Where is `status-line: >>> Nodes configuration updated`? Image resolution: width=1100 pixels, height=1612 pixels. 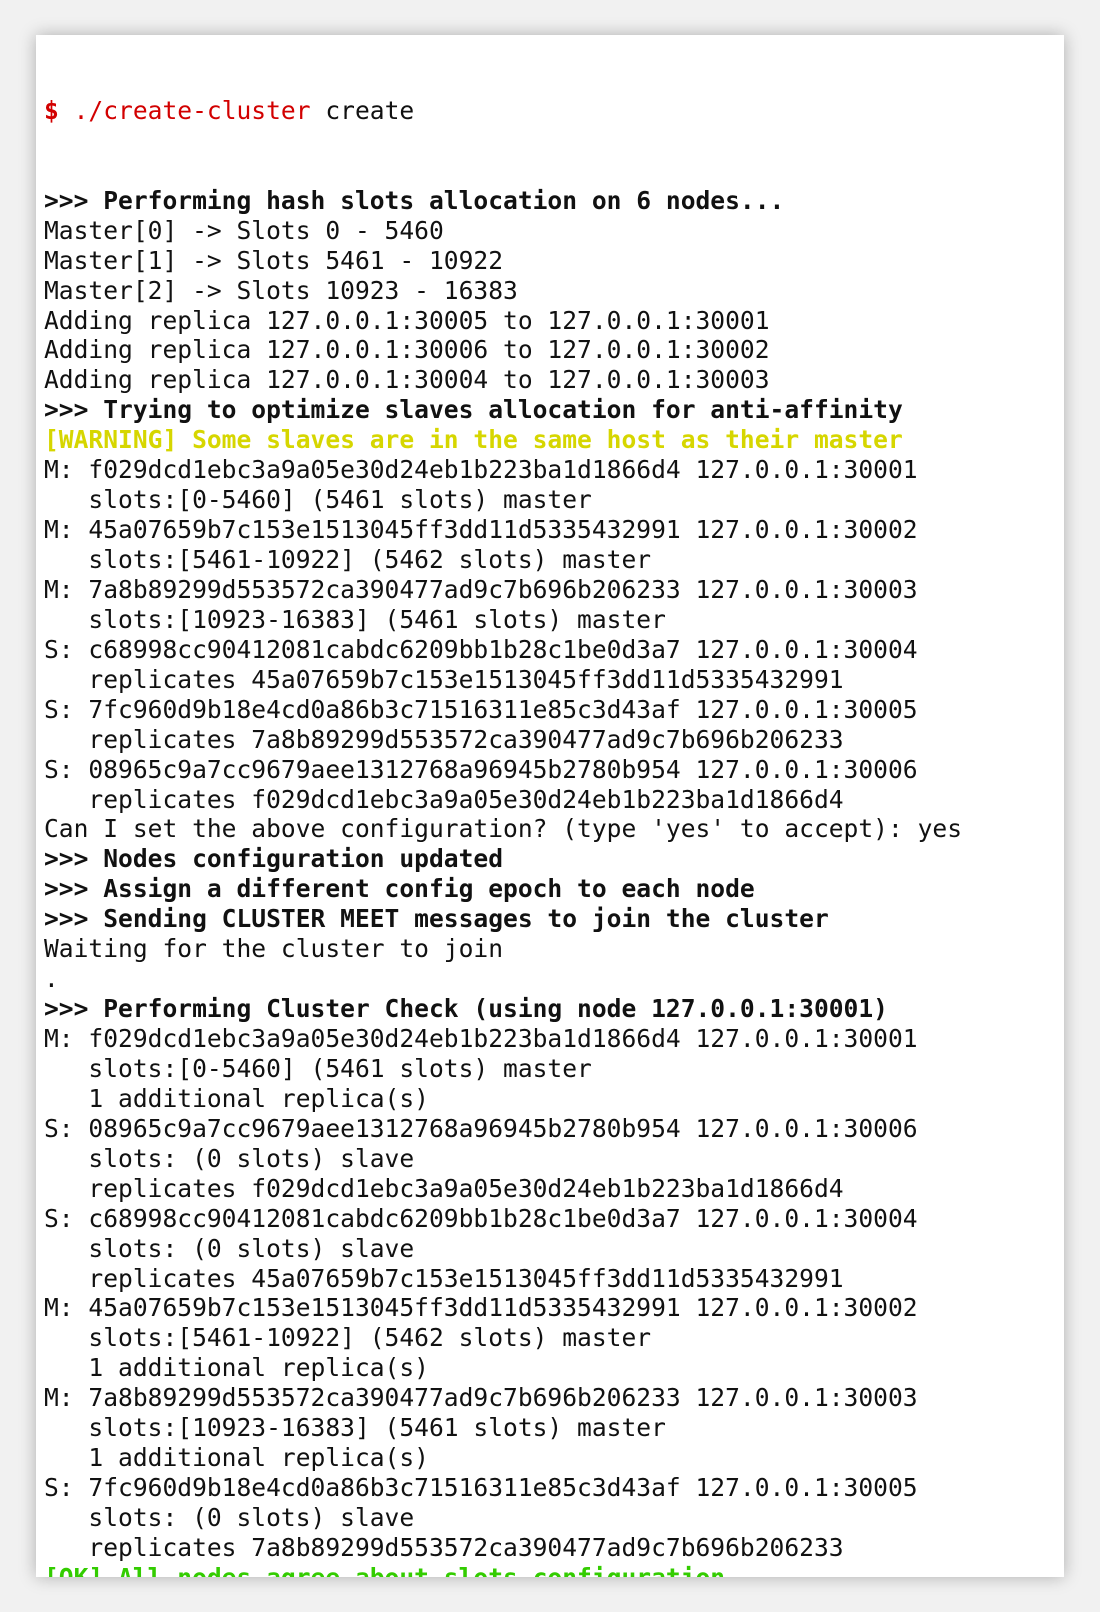 status-line: >>> Nodes configuration updated is located at coordinates (274, 859).